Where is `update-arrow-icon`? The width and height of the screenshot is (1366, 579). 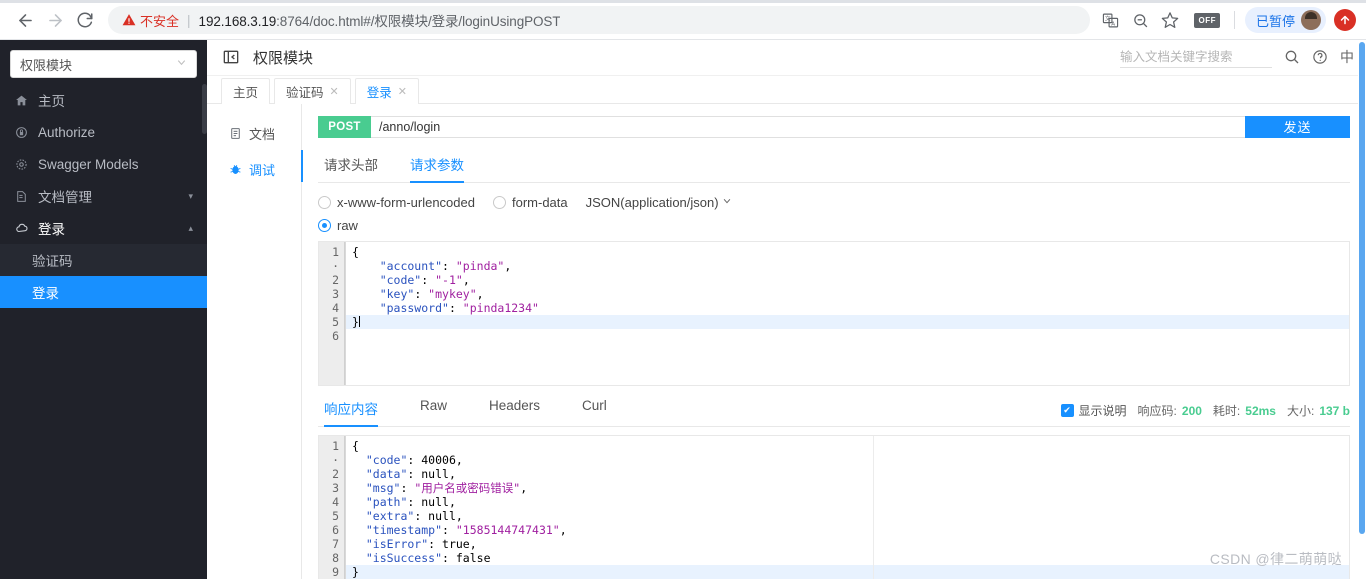 update-arrow-icon is located at coordinates (1345, 20).